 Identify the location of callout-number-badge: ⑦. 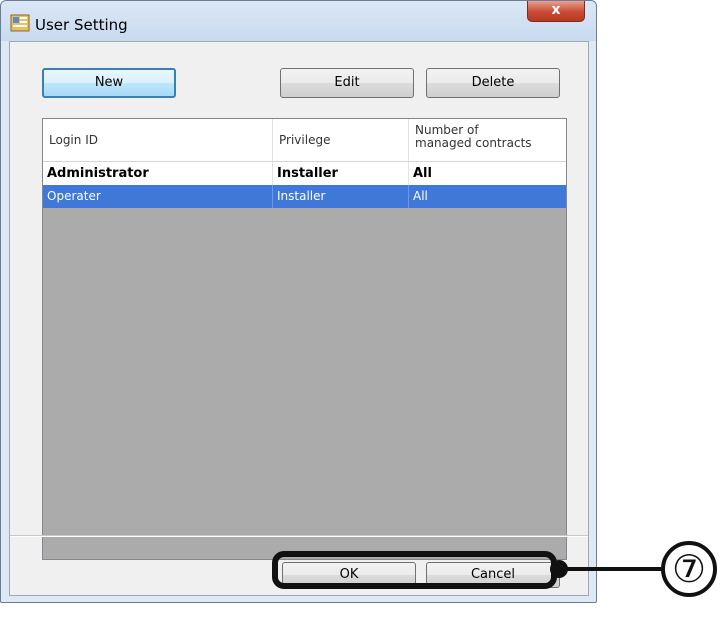
(689, 569).